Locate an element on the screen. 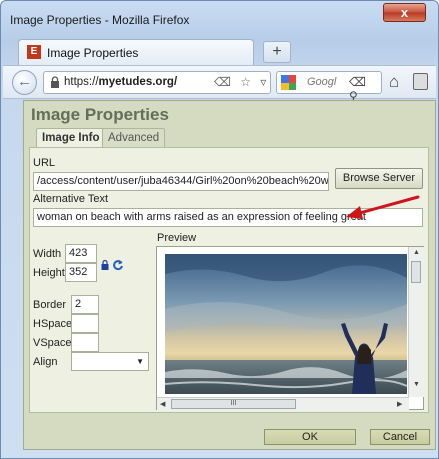  cancel-button: Cancel is located at coordinates (400, 437).